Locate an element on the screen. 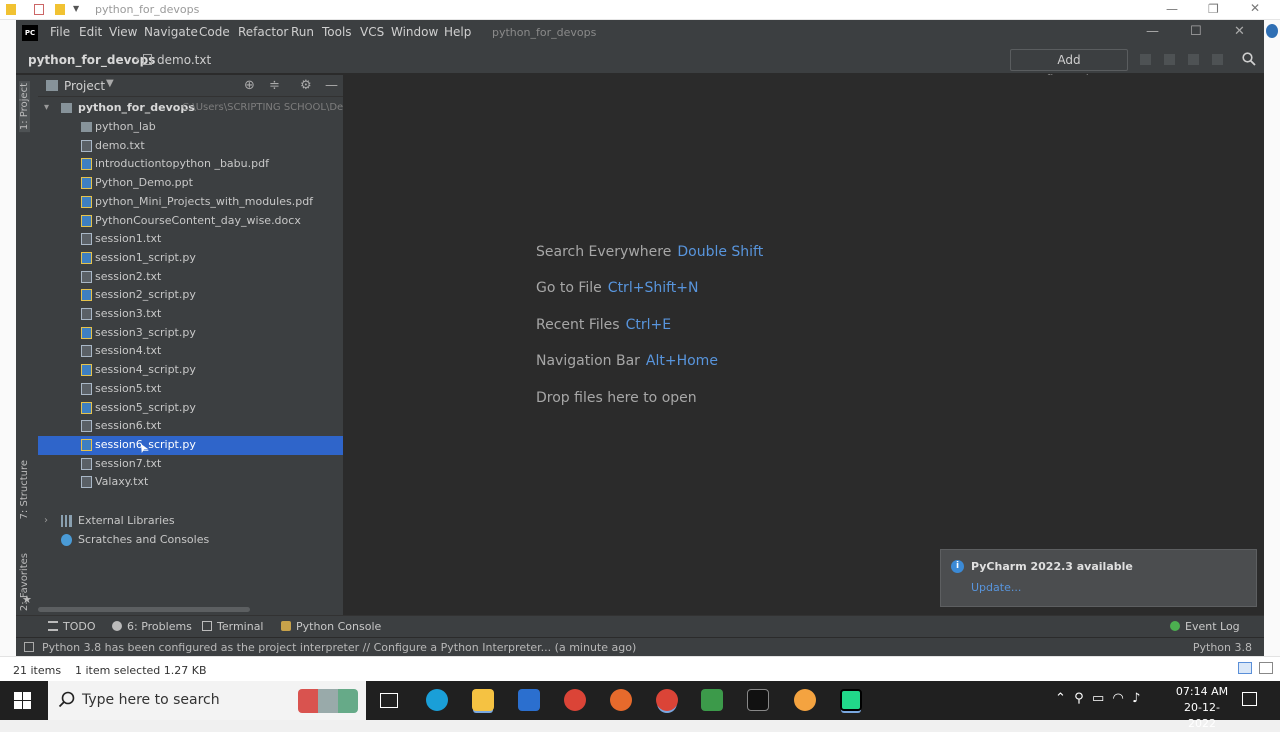  tree-item: session5.txt is located at coordinates (190, 389).